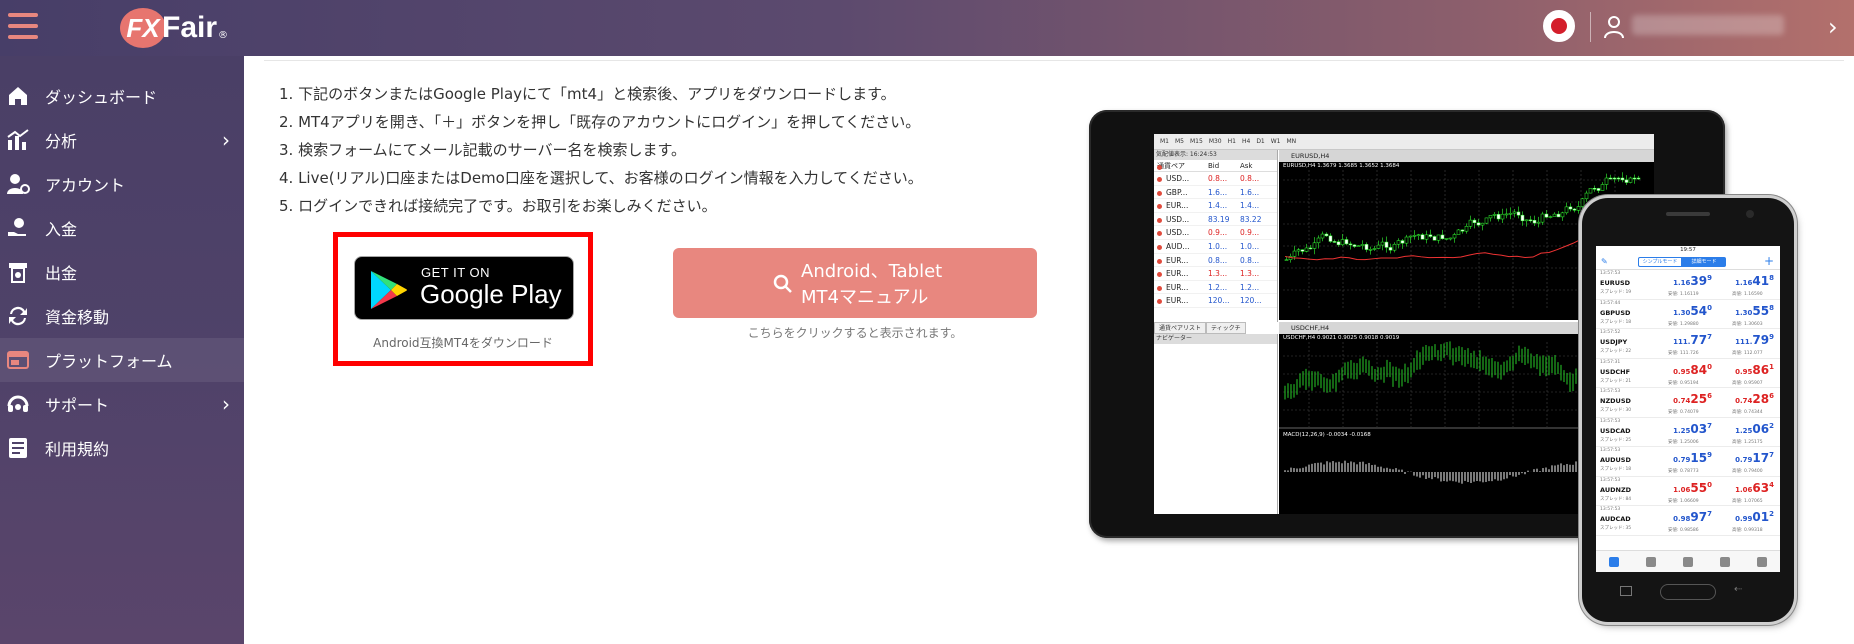  Describe the element at coordinates (1750, 214) in the screenshot. I see `phone-camera` at that location.